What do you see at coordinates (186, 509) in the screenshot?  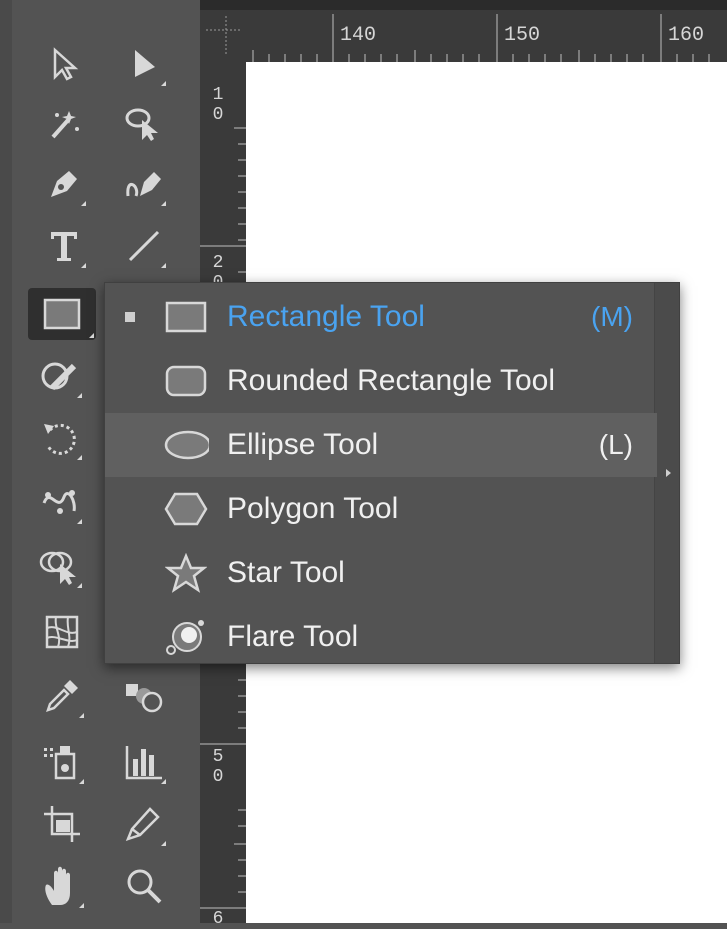 I see `polygon-icon` at bounding box center [186, 509].